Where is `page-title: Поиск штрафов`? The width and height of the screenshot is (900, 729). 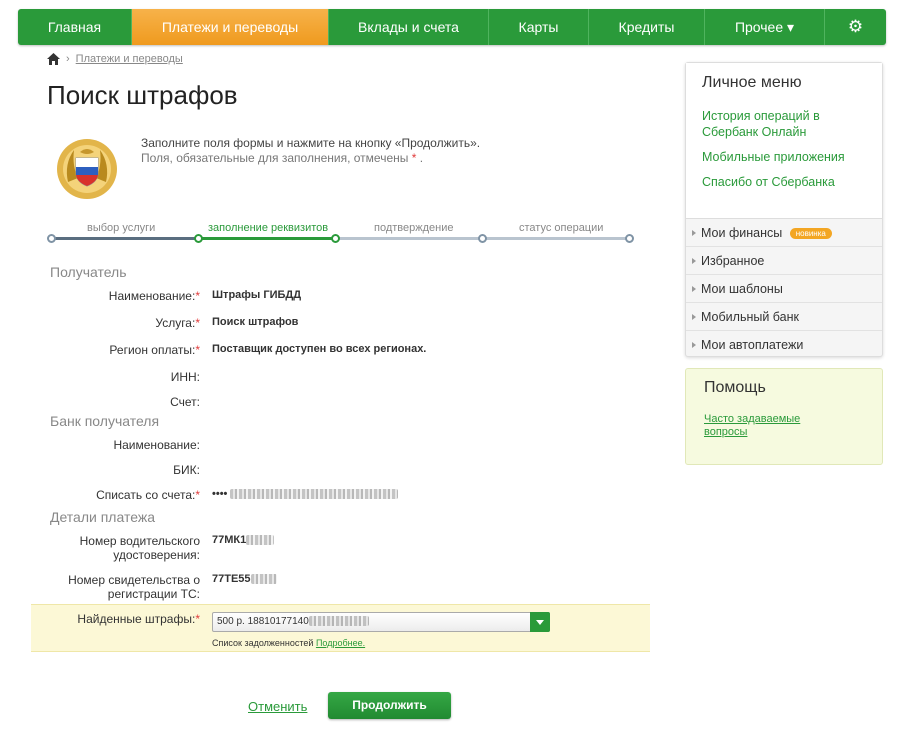
page-title: Поиск штрафов is located at coordinates (142, 95).